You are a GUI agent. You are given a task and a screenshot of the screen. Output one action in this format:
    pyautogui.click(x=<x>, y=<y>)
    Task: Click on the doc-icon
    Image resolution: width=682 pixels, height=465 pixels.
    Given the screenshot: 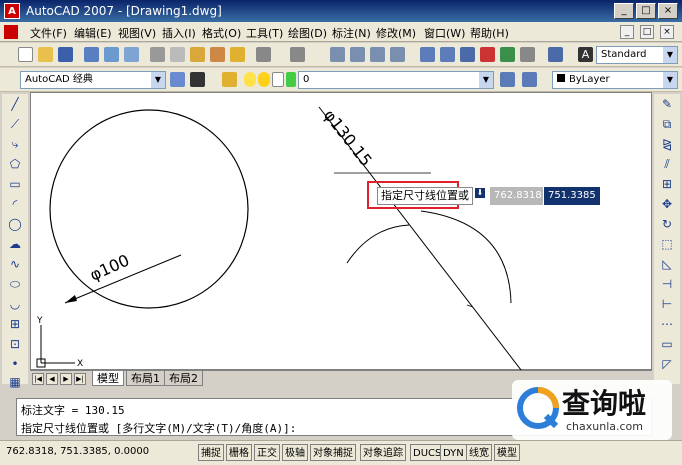 What is the action you would take?
    pyautogui.click(x=11, y=32)
    